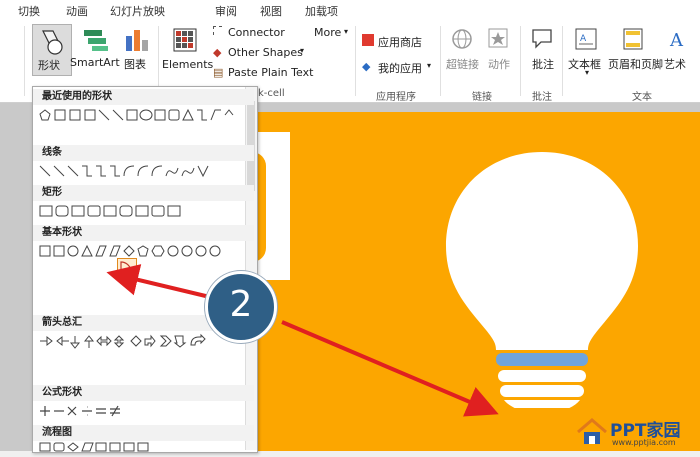 This screenshot has width=700, height=457. Describe the element at coordinates (327, 32) in the screenshot. I see `more-button: More` at that location.